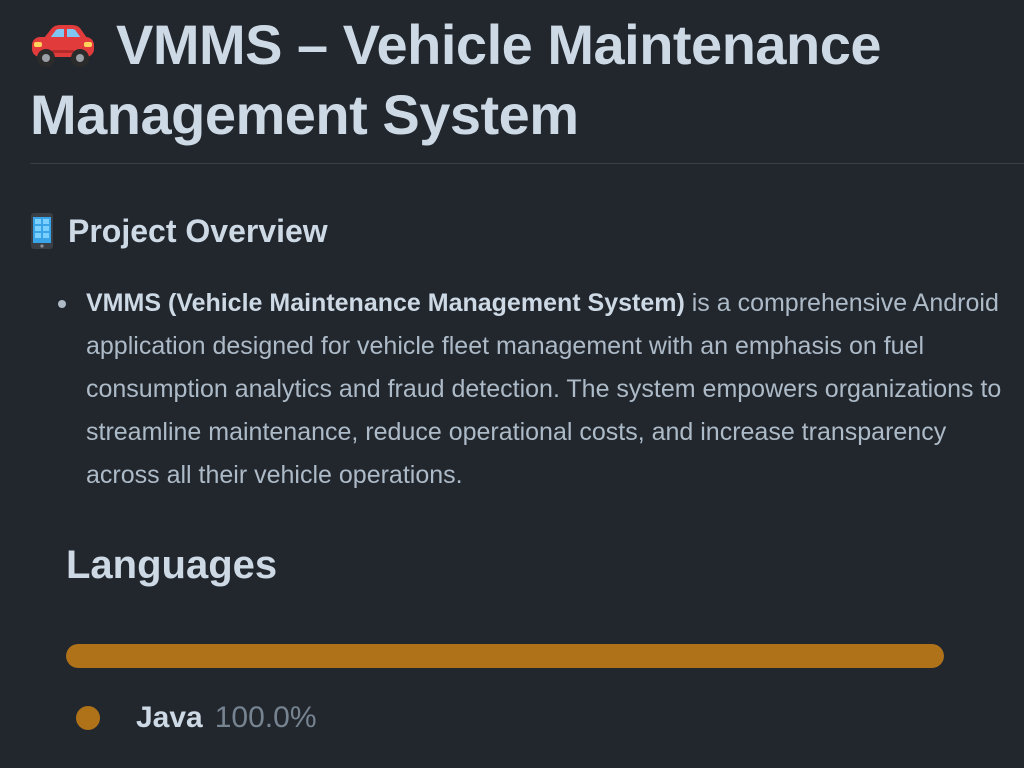 This screenshot has width=1024, height=768. I want to click on languages-progress-bar, so click(505, 656).